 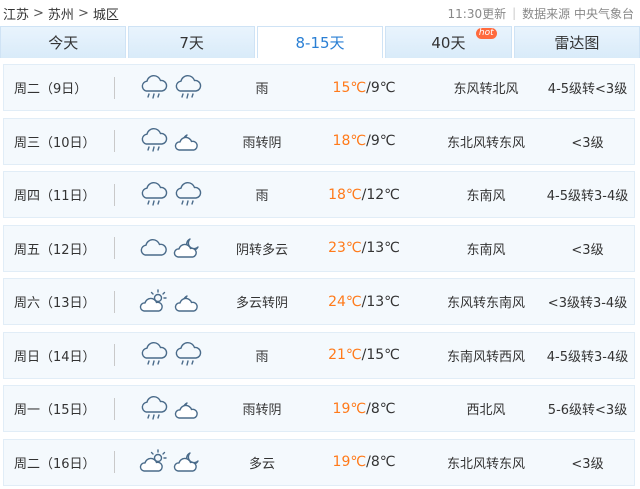 I want to click on day-label: 周五（12日）, so click(x=55, y=250).